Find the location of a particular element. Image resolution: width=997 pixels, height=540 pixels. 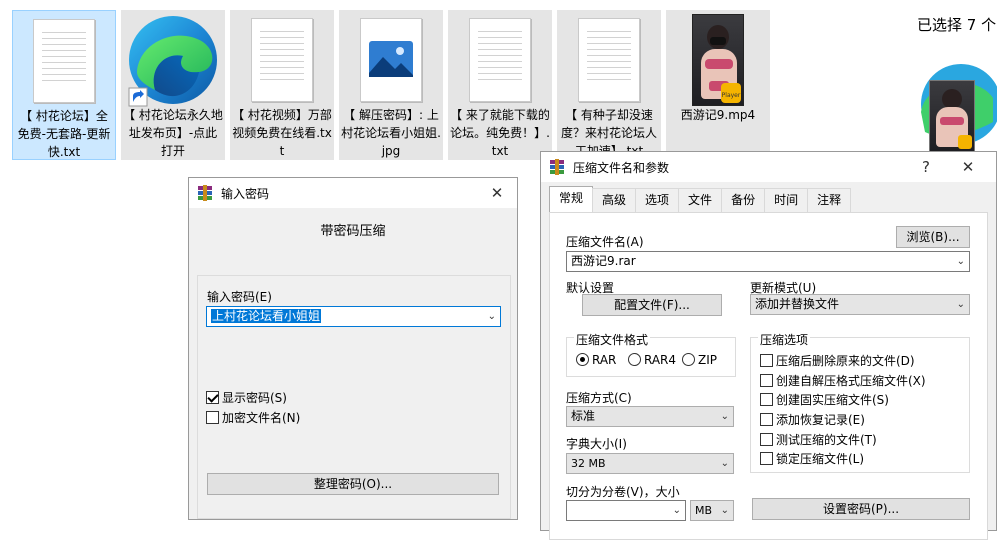

tab-comment: 注释 is located at coordinates (829, 200).